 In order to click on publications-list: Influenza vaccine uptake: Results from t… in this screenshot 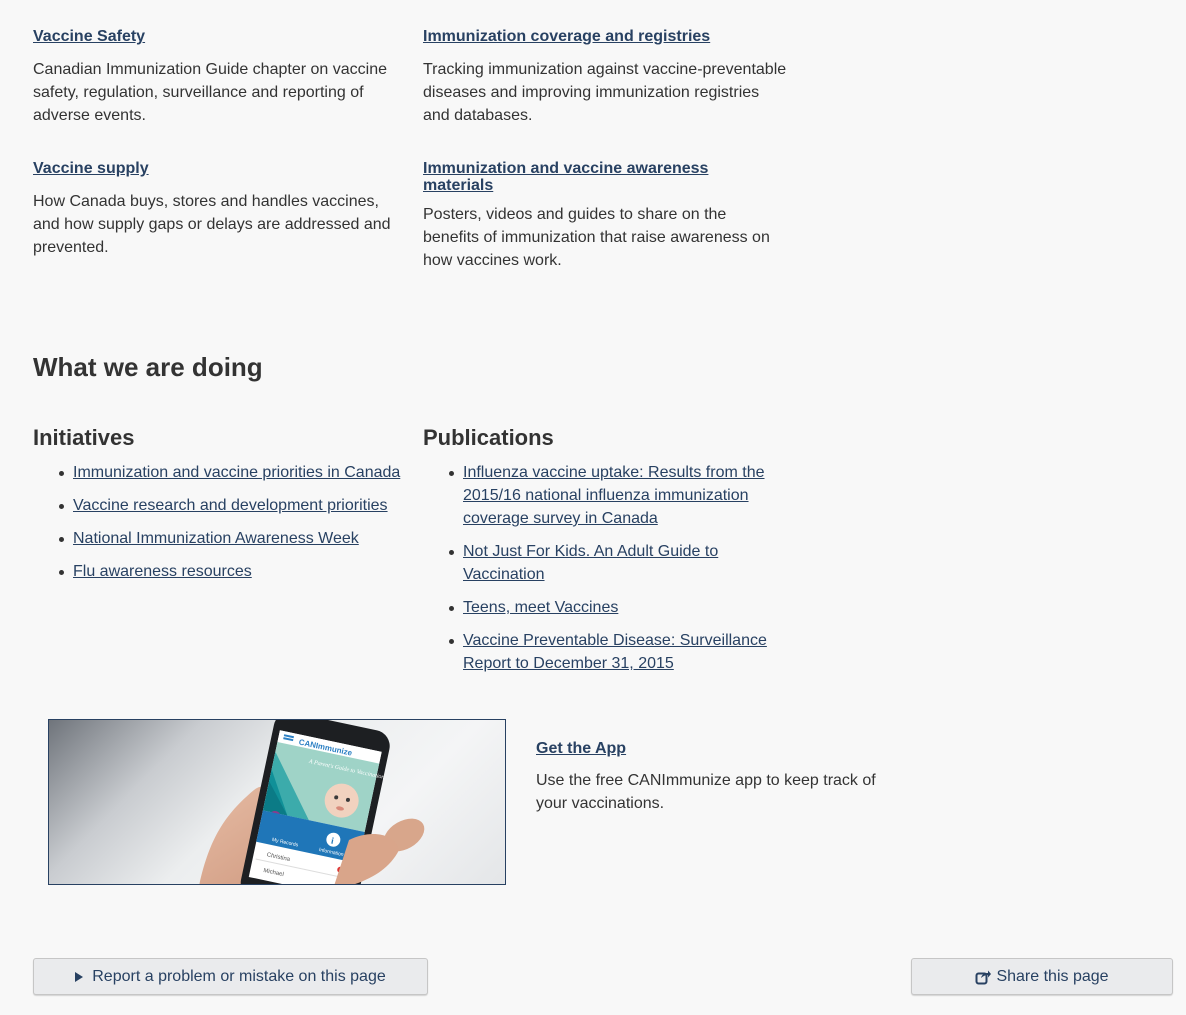, I will do `click(600, 573)`.